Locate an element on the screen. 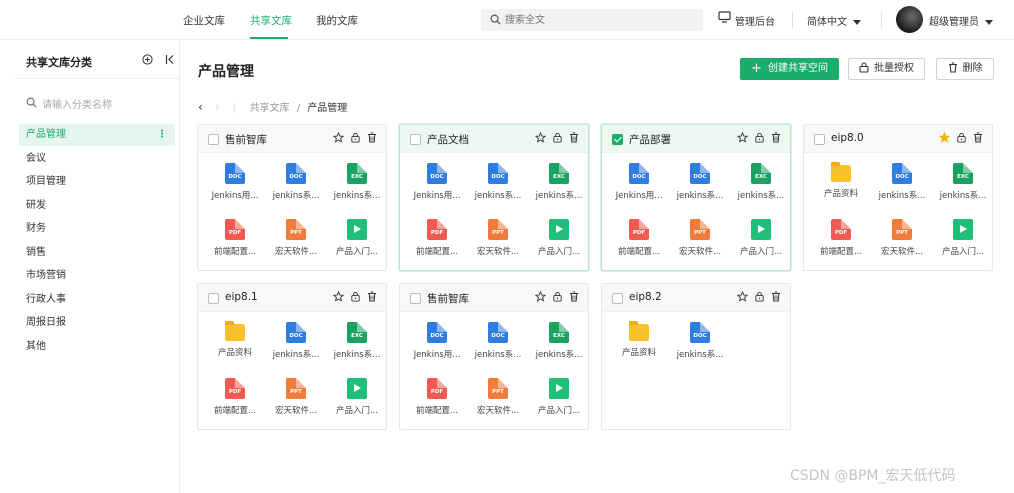 The image size is (1014, 493). card-title: 产品部署 is located at coordinates (650, 139).